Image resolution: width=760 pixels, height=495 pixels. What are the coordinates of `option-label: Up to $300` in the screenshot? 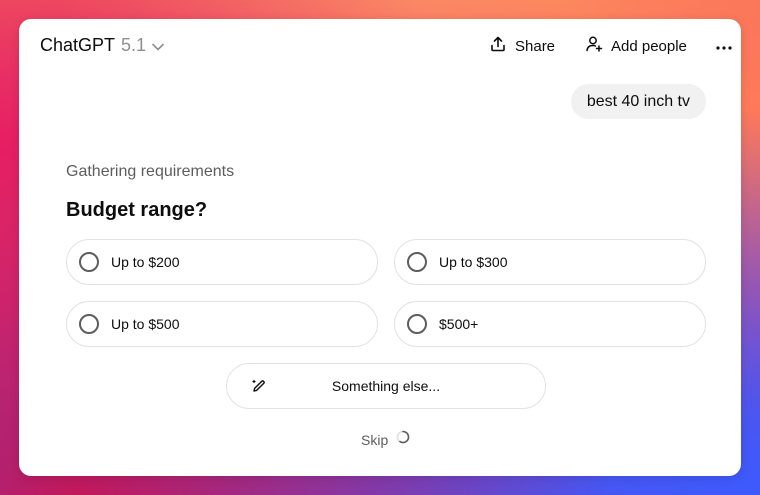 It's located at (473, 262).